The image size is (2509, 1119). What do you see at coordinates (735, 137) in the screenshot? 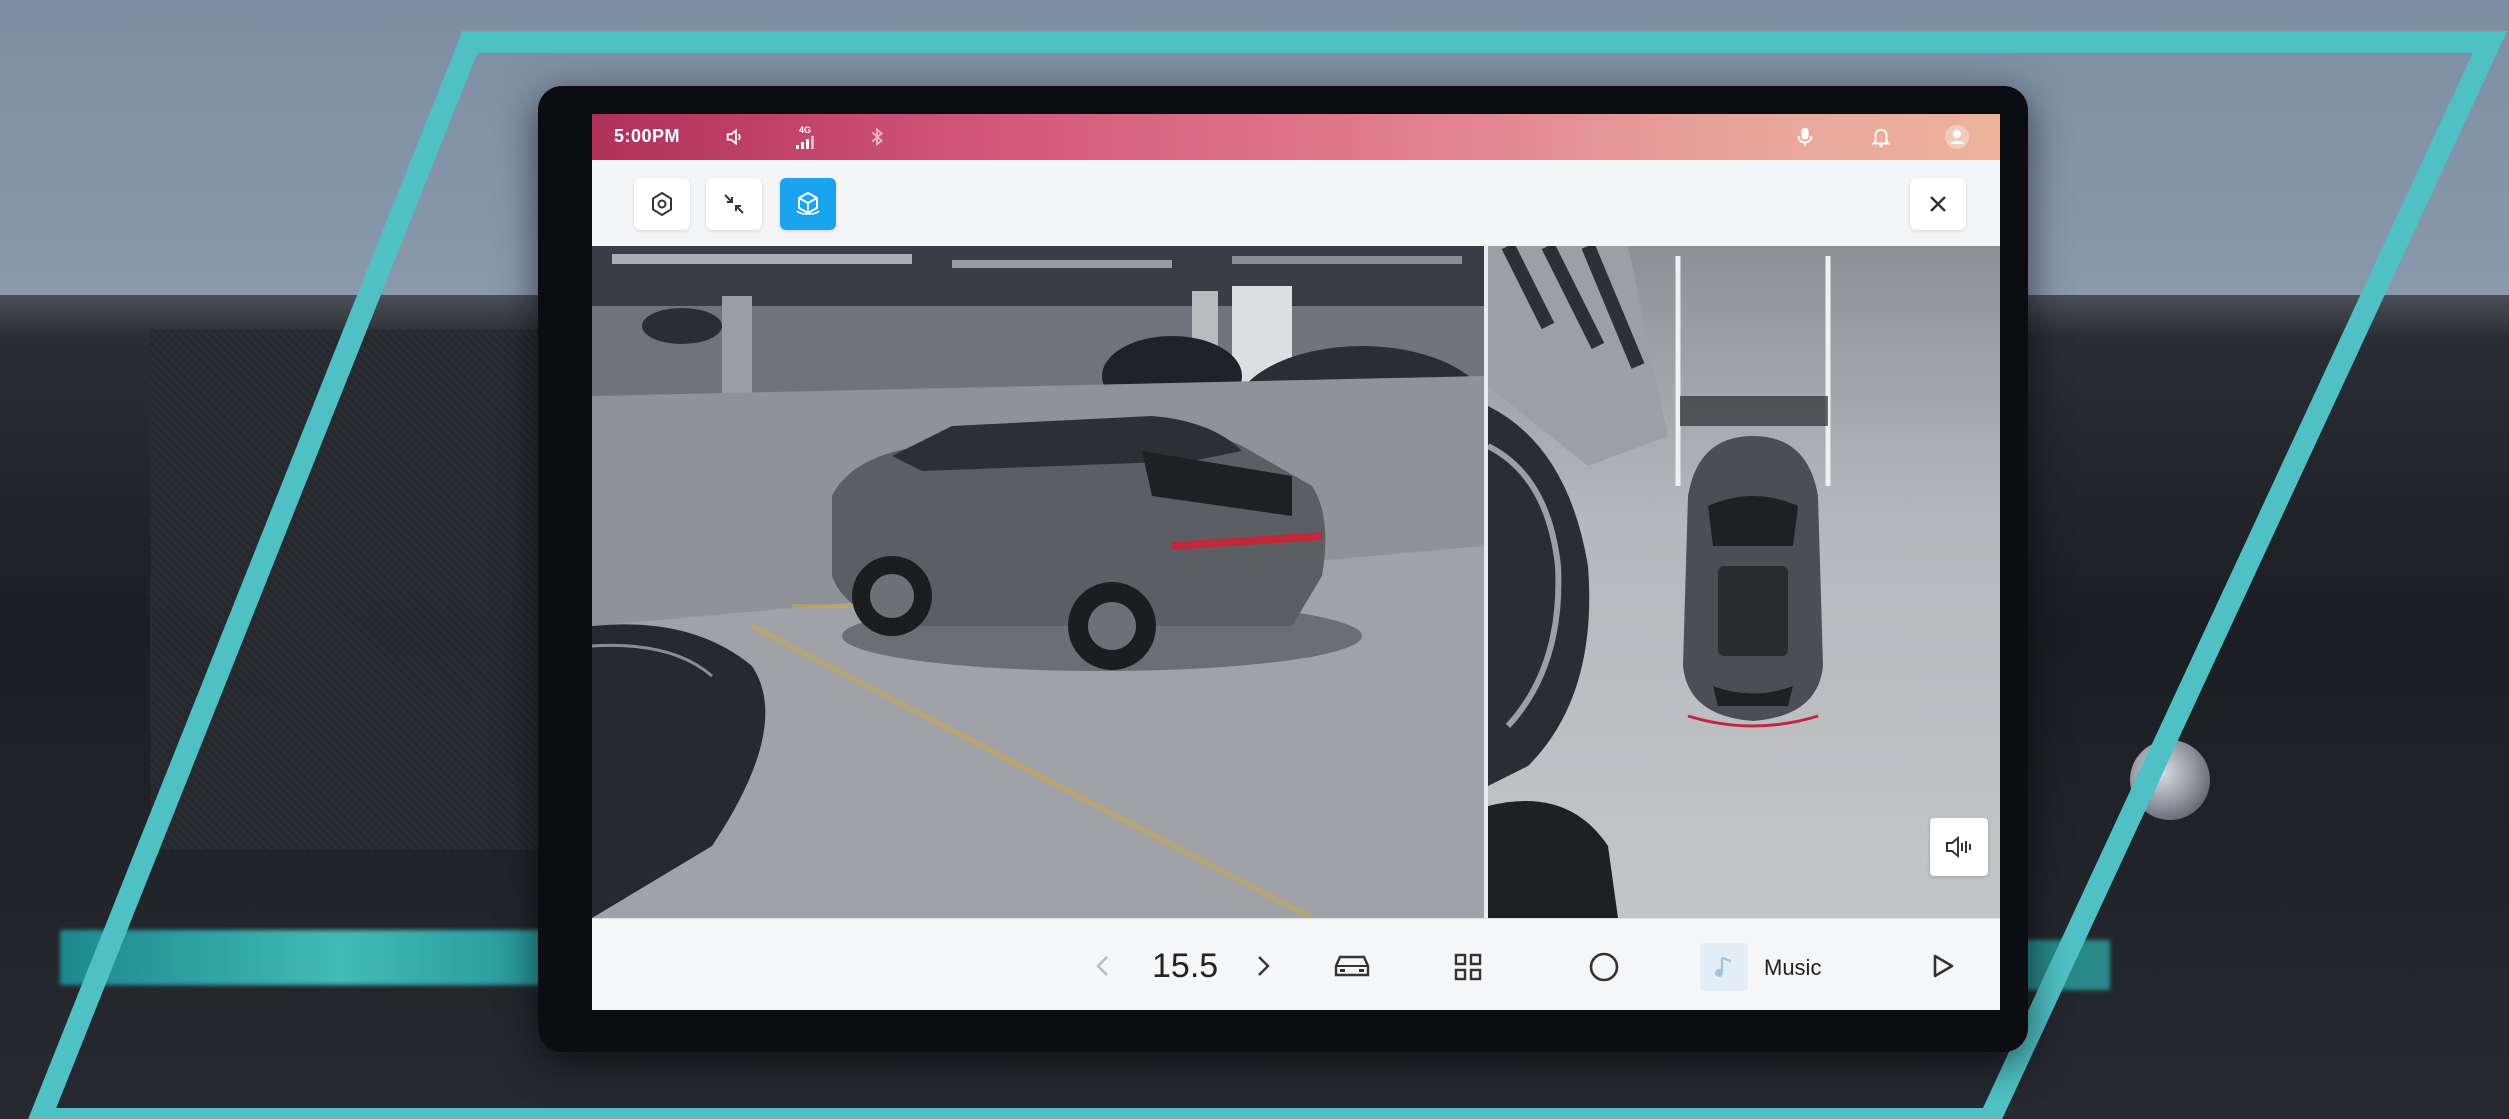
I see `volume-icon` at bounding box center [735, 137].